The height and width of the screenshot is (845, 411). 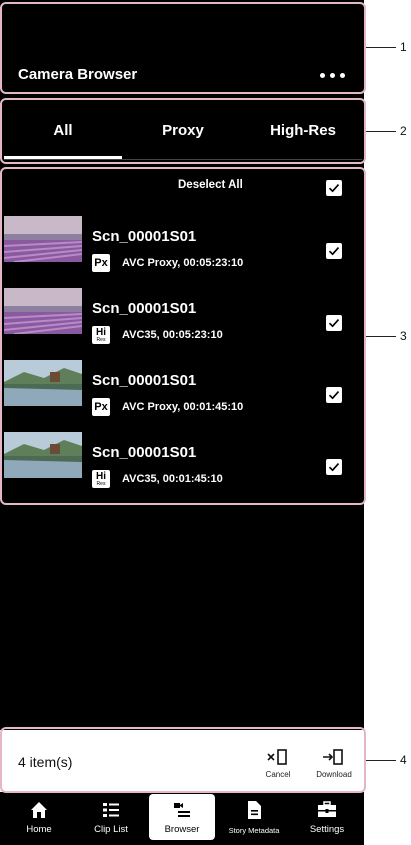 What do you see at coordinates (172, 335) in the screenshot?
I see `clip-meta: AVC35, 00:05:23:10` at bounding box center [172, 335].